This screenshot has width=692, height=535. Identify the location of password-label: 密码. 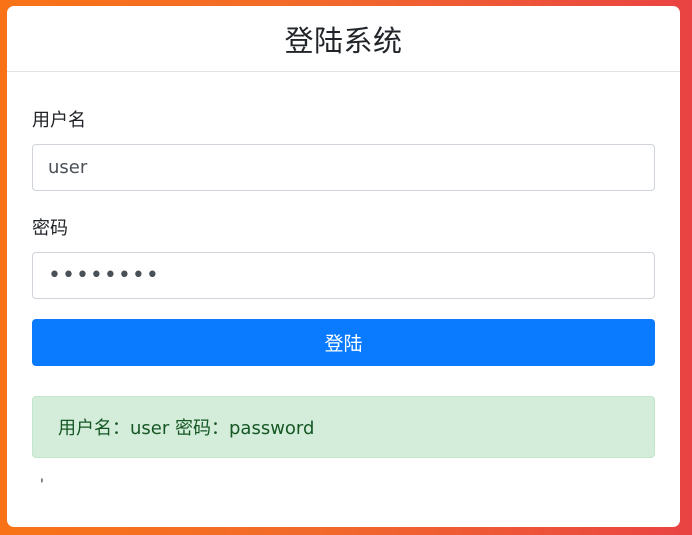
(50, 228).